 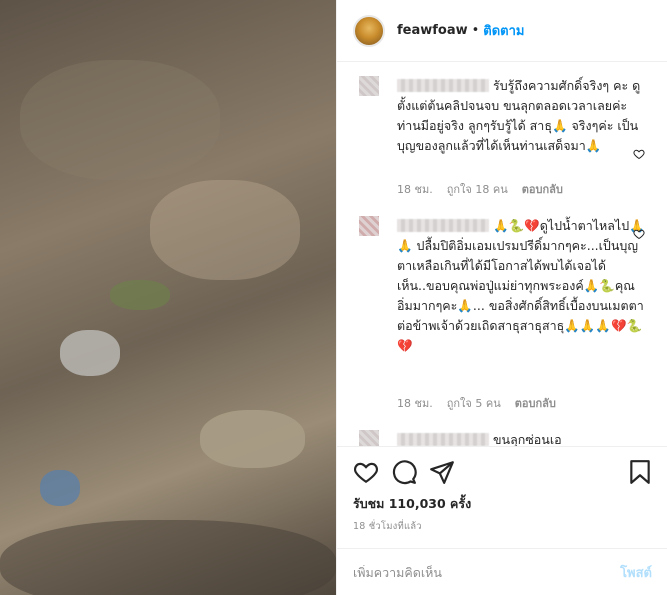 I want to click on comment-text: ขนลุกซ่อนเอ, so click(x=522, y=438).